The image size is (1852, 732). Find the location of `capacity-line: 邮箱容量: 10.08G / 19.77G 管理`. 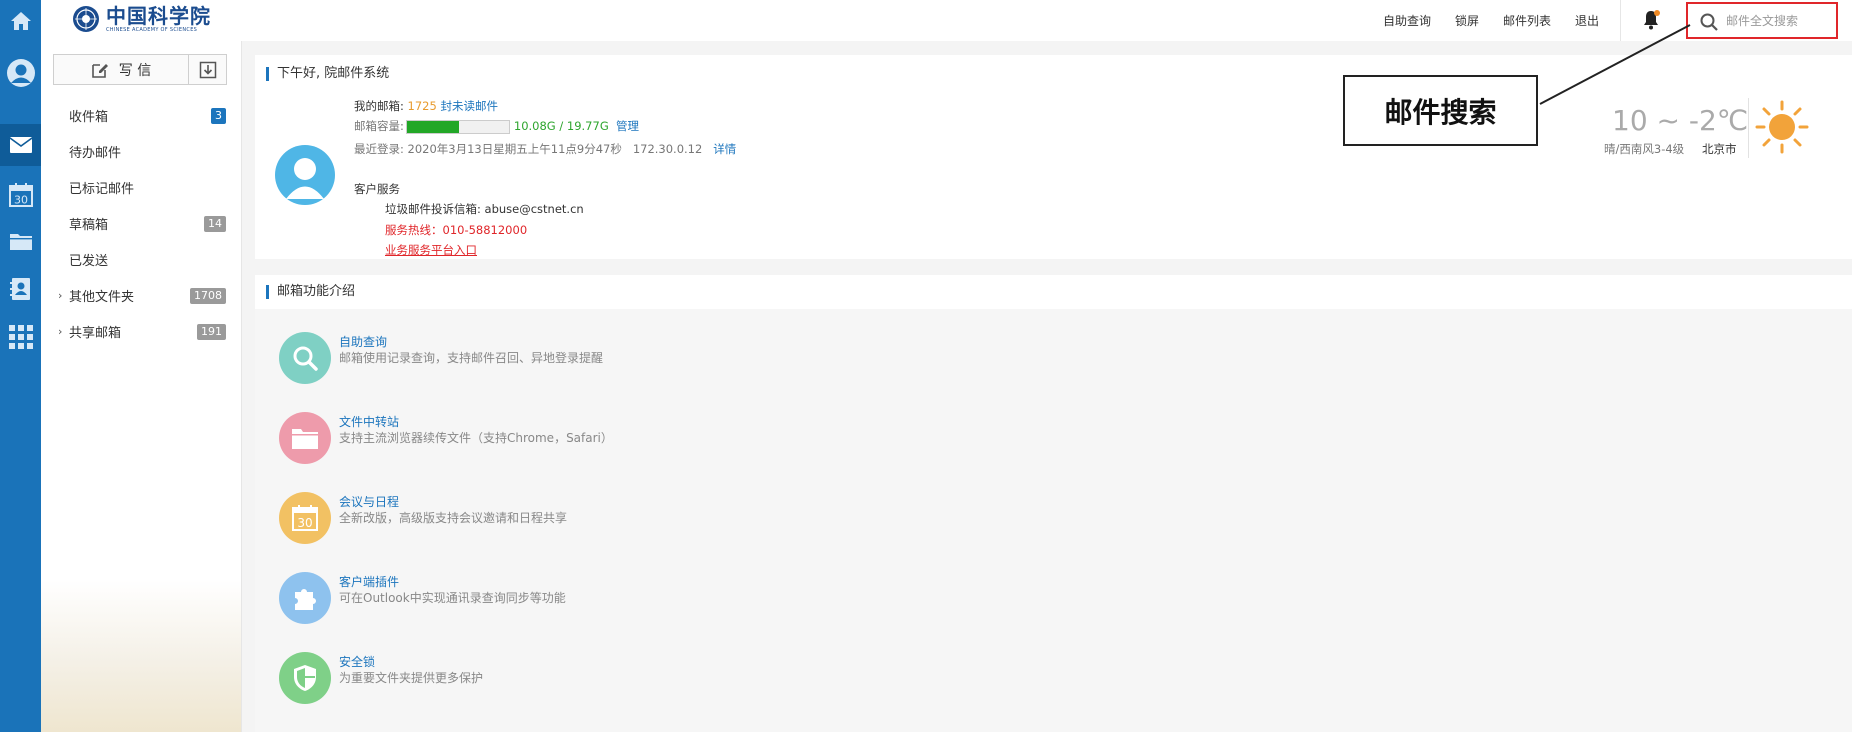

capacity-line: 邮箱容量: 10.08G / 19.77G 管理 is located at coordinates (496, 126).